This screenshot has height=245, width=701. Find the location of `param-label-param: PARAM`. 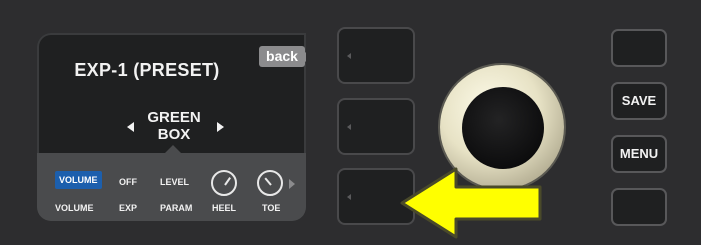

param-label-param: PARAM is located at coordinates (176, 208).